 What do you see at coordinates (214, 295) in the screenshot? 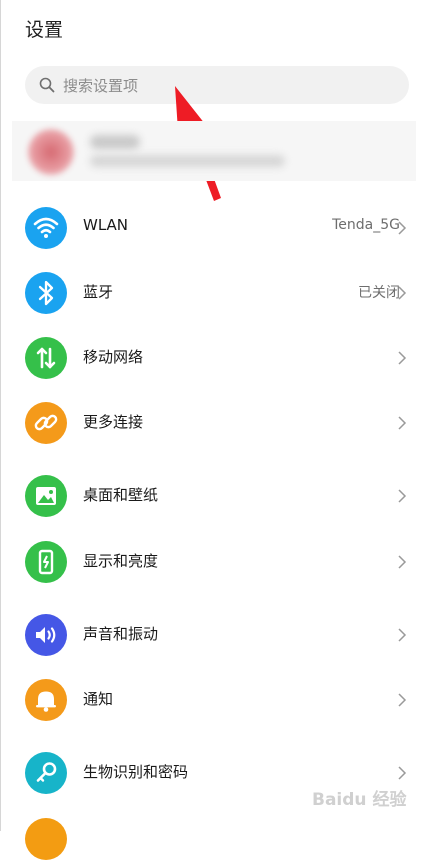
I see `settings-item-bluetooth: 蓝牙 已关闭` at bounding box center [214, 295].